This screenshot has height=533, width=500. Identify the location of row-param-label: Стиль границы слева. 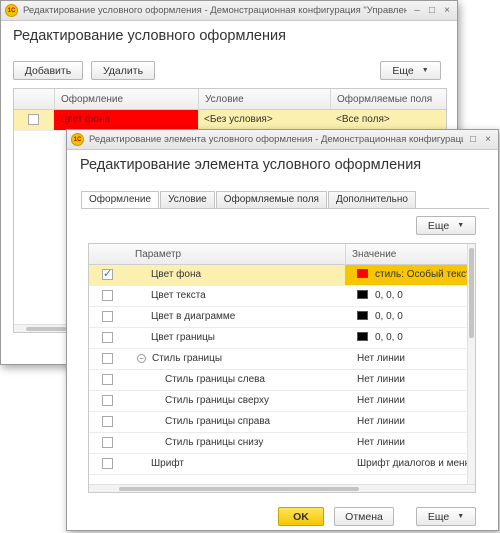
(215, 379).